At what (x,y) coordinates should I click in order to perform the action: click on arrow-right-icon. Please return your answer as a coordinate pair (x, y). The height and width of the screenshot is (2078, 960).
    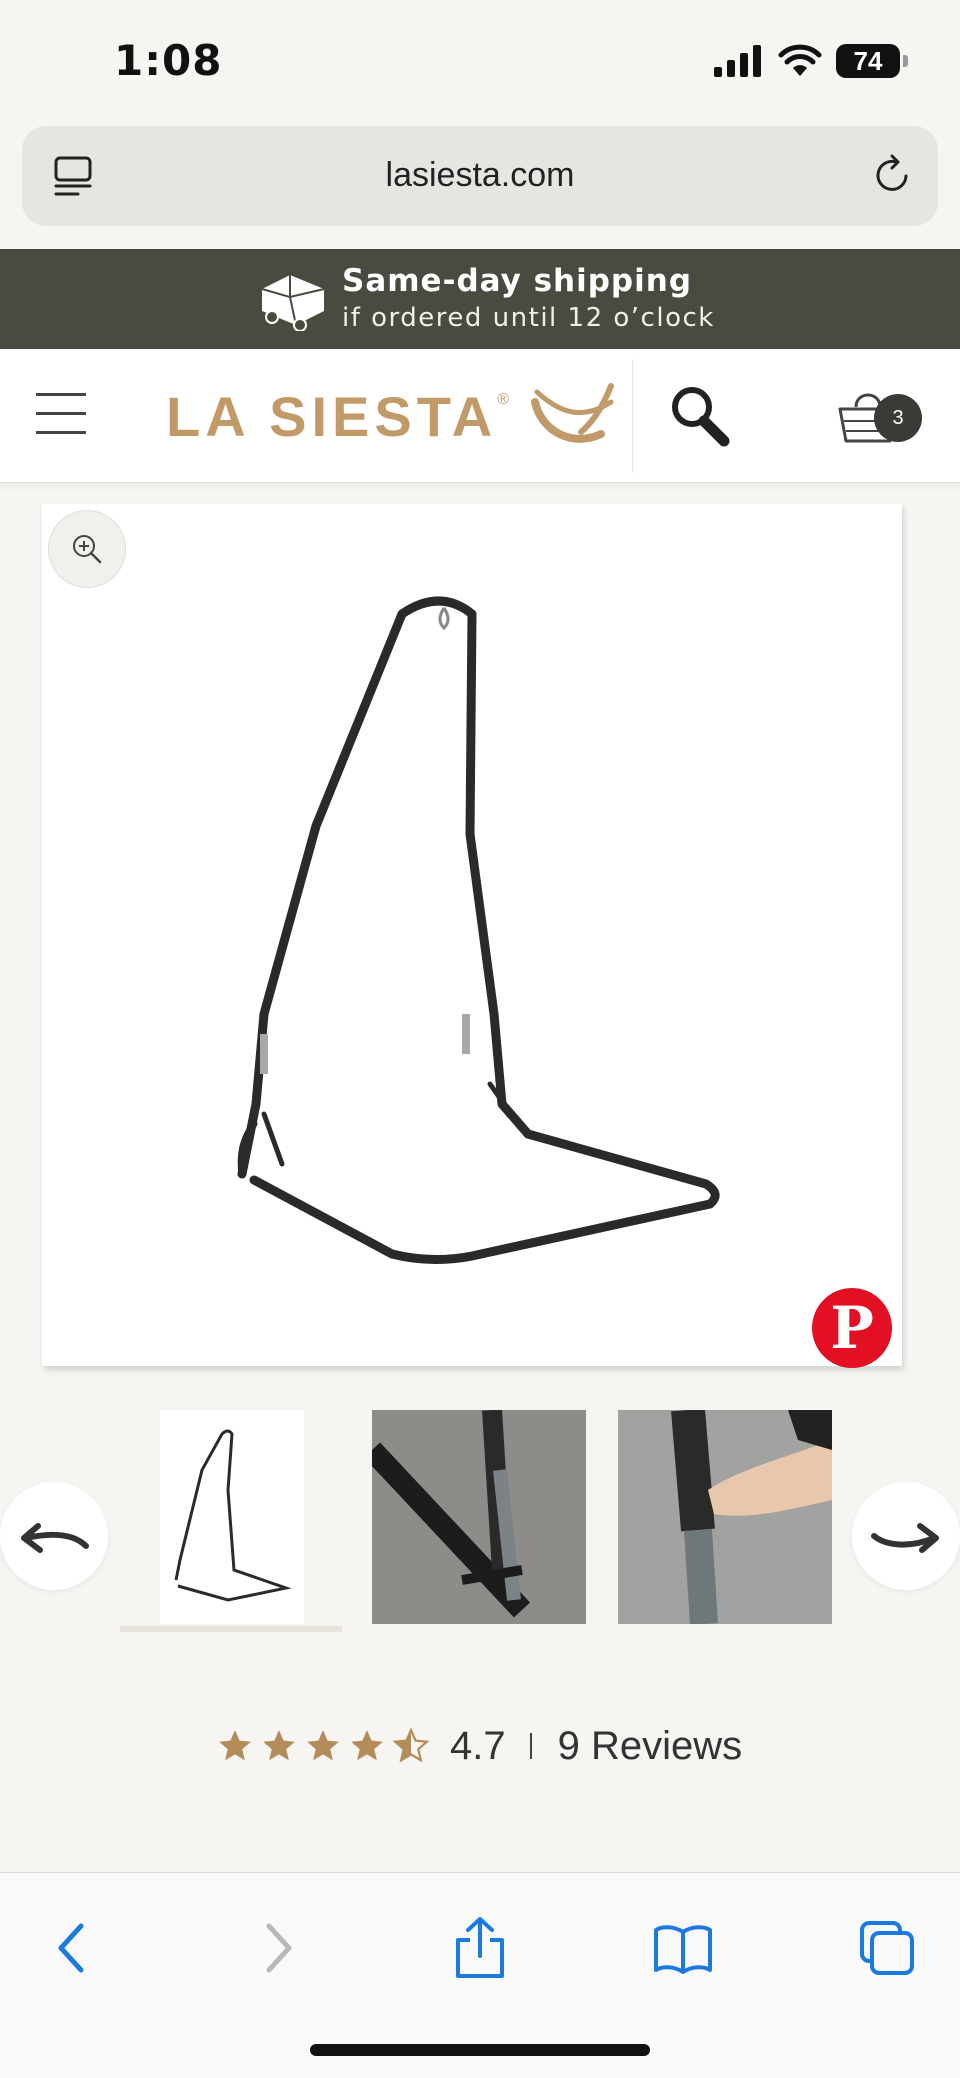
    Looking at the image, I should click on (905, 1538).